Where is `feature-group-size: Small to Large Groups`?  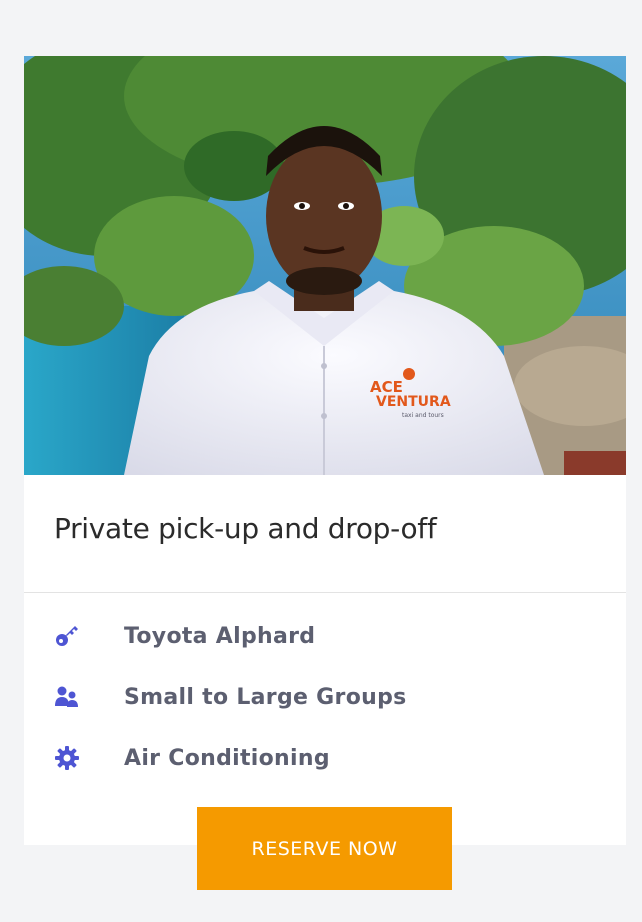
feature-group-size: Small to Large Groups is located at coordinates (230, 697).